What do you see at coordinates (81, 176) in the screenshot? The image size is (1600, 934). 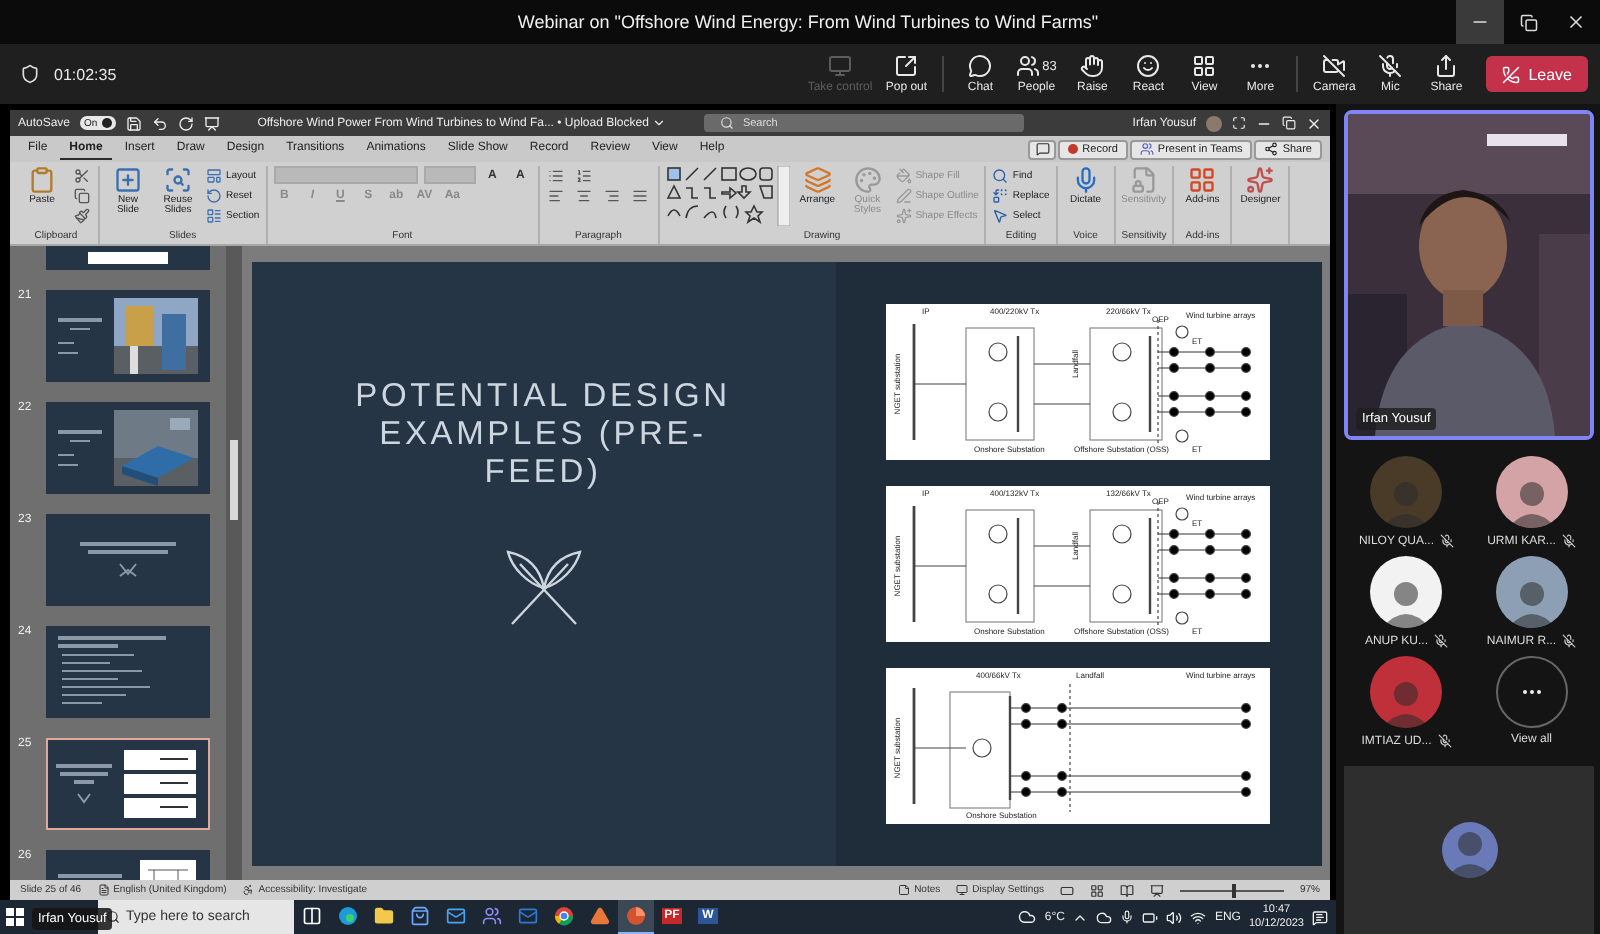 I see `cut-button` at bounding box center [81, 176].